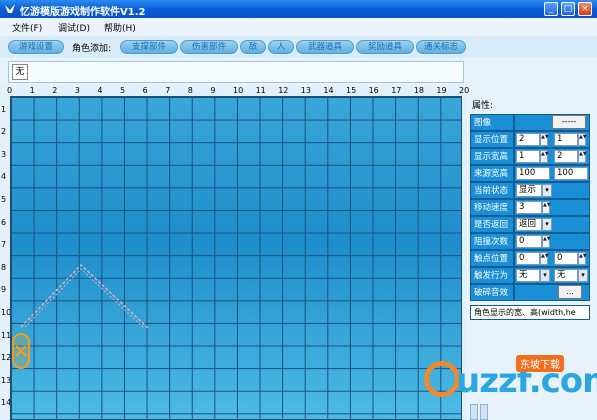  Describe the element at coordinates (213, 90) in the screenshot. I see `x-tick-label: 9` at that location.